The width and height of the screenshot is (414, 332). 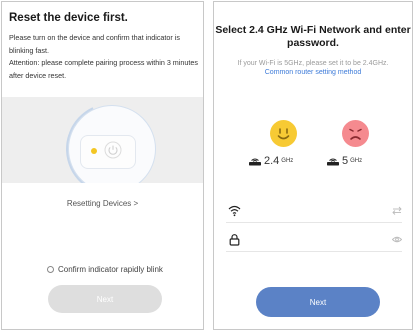 I want to click on switch-network-icon, so click(x=397, y=210).